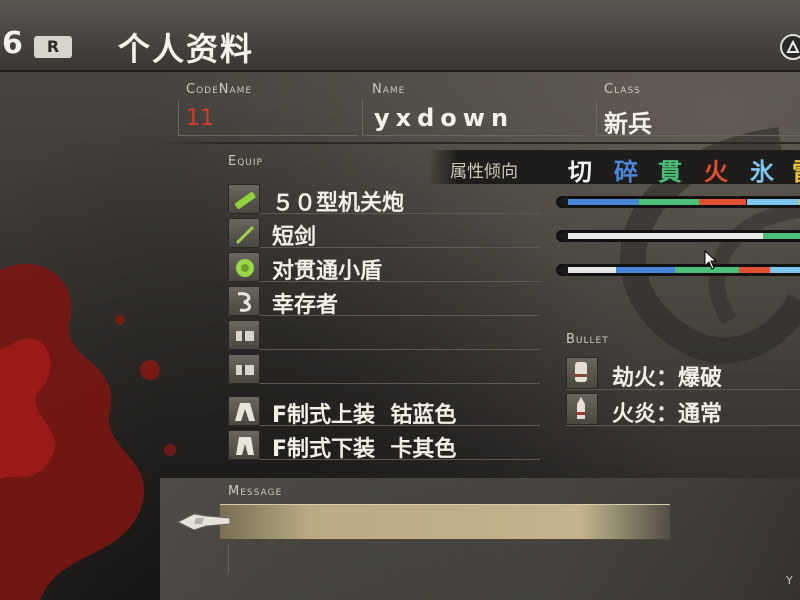  I want to click on bullet-label: Bullet, so click(587, 339).